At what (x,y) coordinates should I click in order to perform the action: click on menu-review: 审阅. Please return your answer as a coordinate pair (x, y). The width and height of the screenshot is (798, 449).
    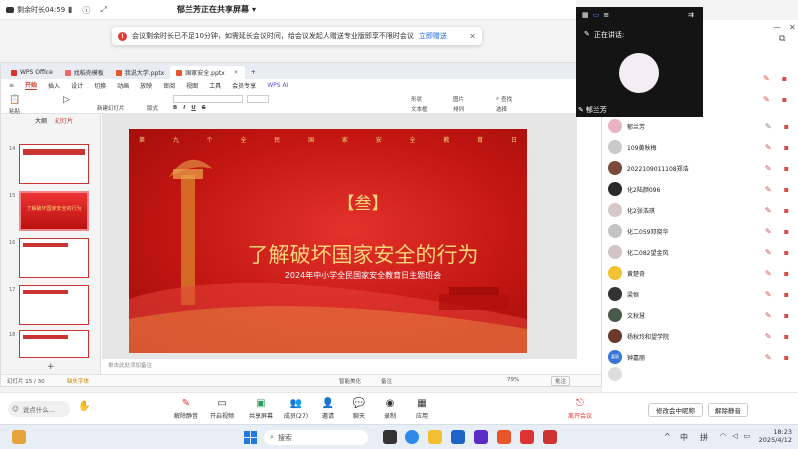
    Looking at the image, I should click on (169, 85).